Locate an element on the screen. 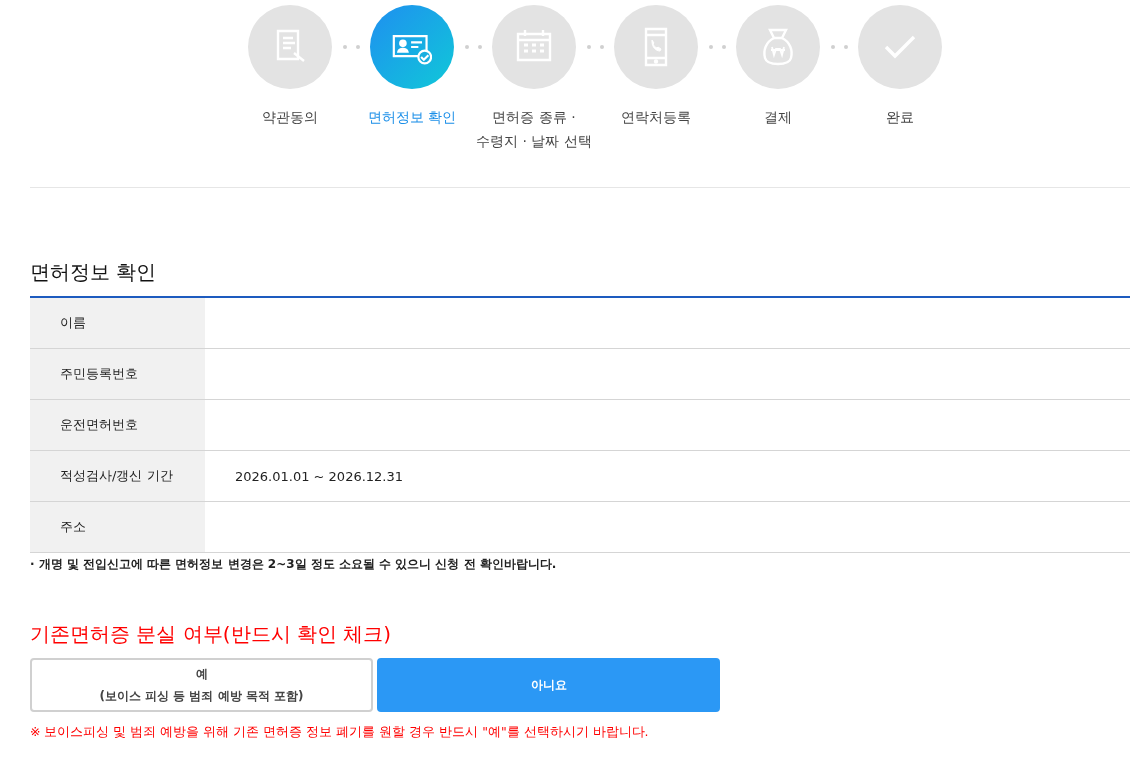 The image size is (1143, 773). loss-question-title: 기존면허증 분실 여부(반드시 확인 체크) is located at coordinates (211, 634).